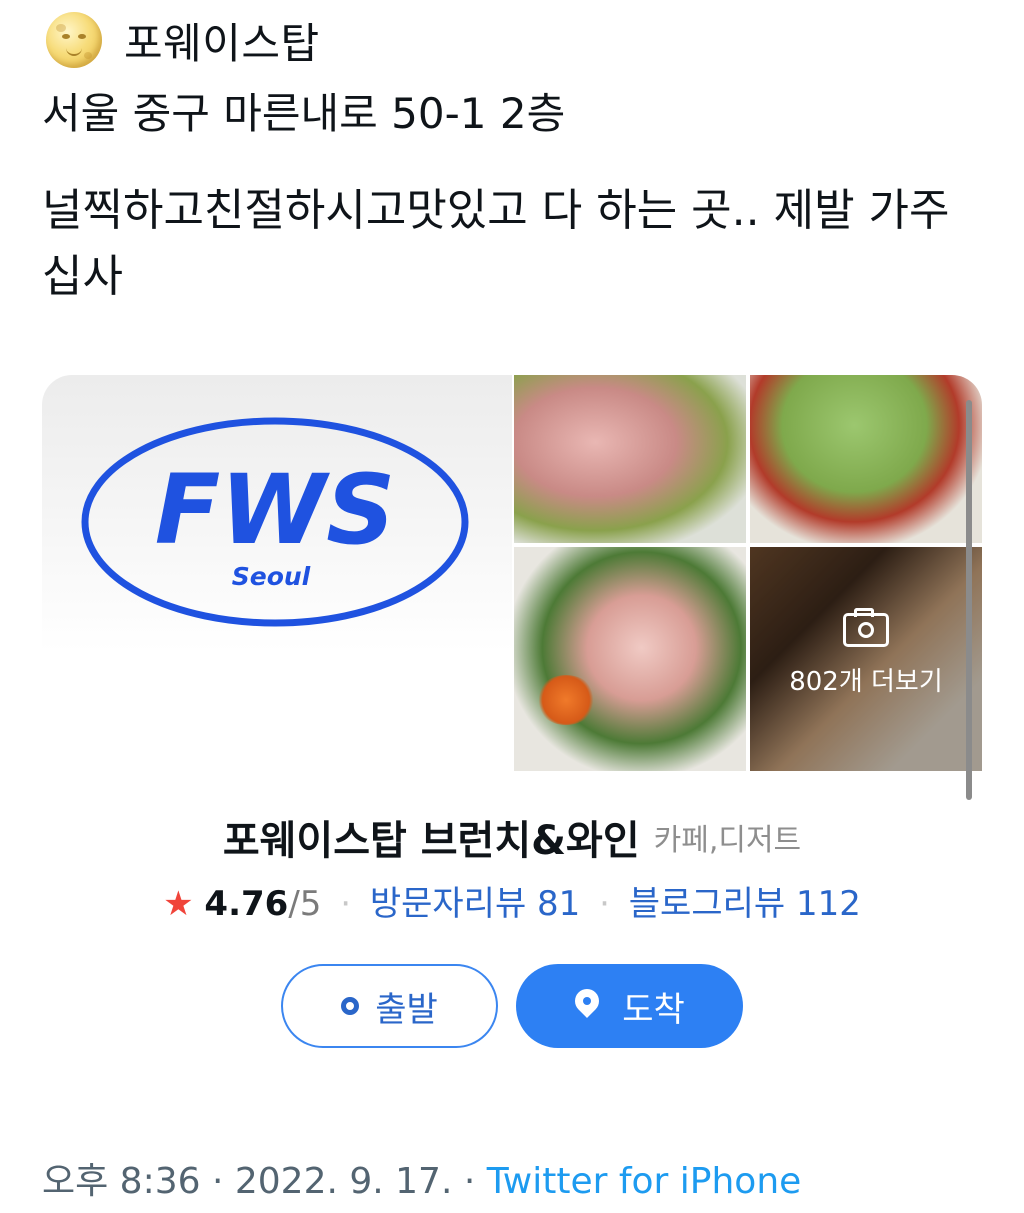 The width and height of the screenshot is (1024, 1213). I want to click on tweet-timestamp: 오후 8:36 · 2022. 9. 17. ·, so click(264, 1181).